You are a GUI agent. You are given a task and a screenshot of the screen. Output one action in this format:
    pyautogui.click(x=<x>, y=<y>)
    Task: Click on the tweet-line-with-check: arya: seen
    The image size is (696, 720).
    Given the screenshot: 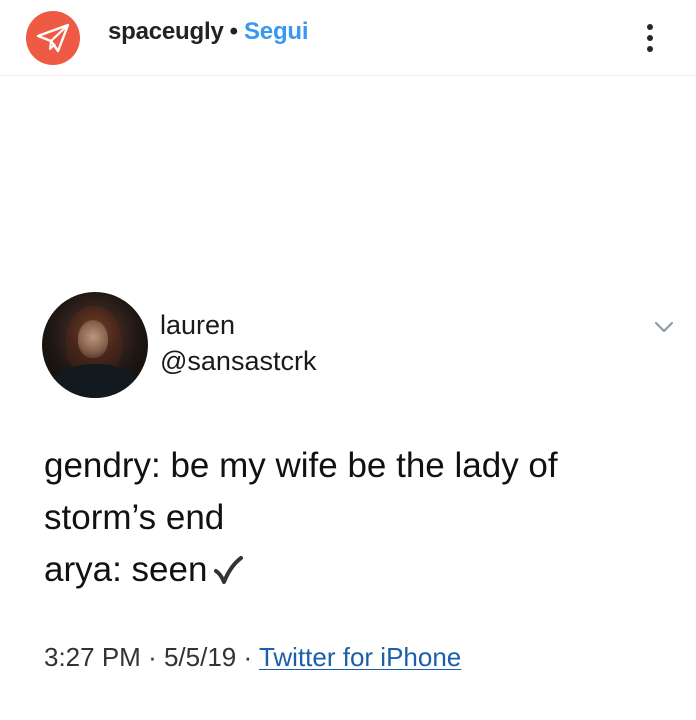 What is the action you would take?
    pyautogui.click(x=354, y=570)
    